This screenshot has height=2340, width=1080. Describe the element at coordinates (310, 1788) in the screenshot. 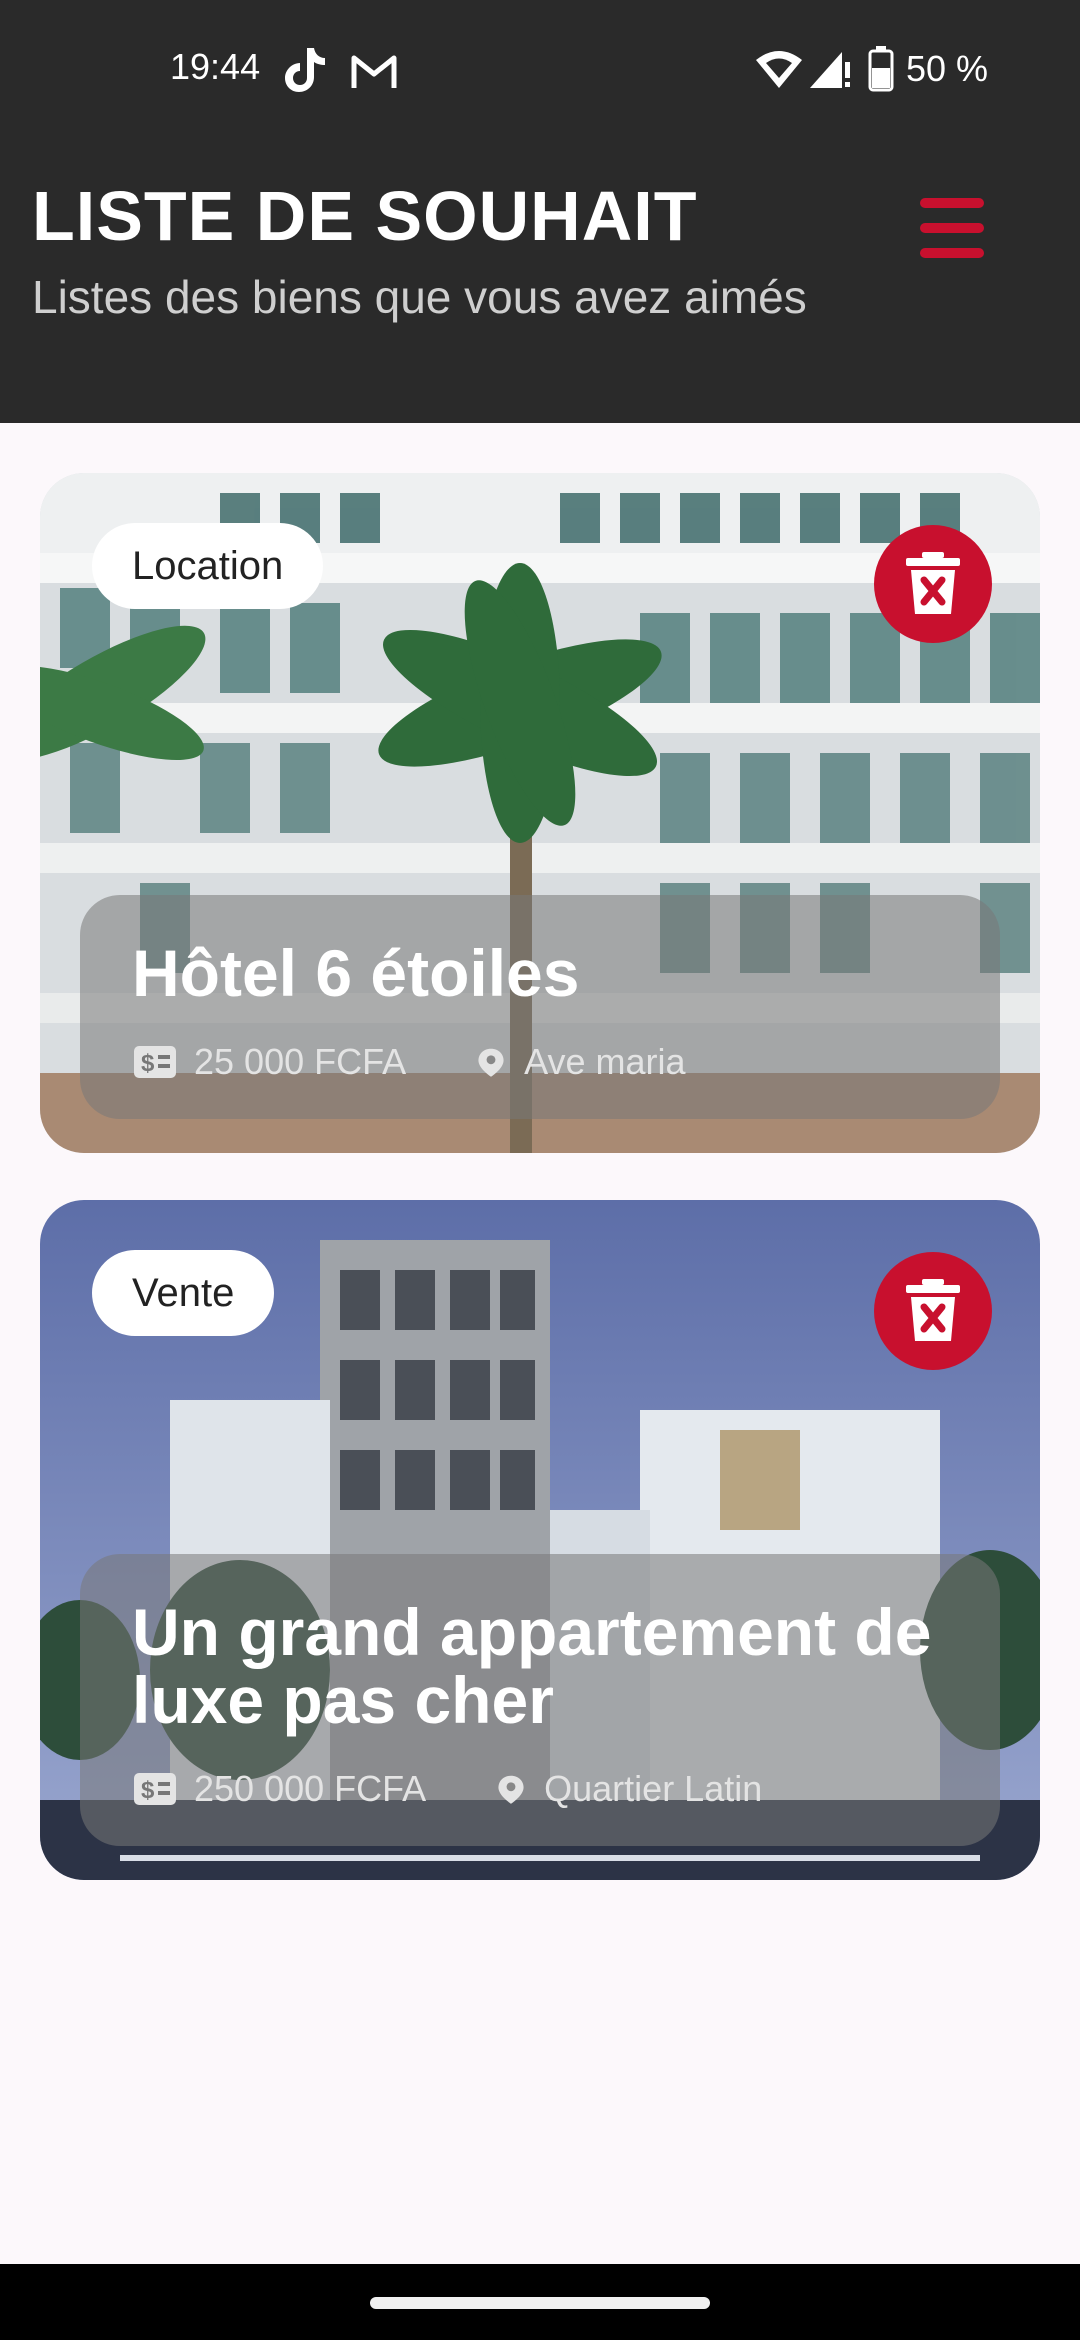

I see `property-price: 250 000 FCFA` at that location.